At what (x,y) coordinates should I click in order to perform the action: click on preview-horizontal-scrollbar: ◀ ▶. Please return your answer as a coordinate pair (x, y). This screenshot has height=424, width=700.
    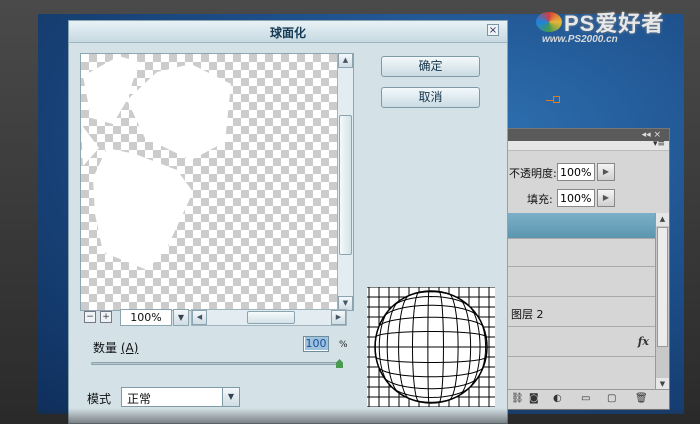
    Looking at the image, I should click on (269, 317).